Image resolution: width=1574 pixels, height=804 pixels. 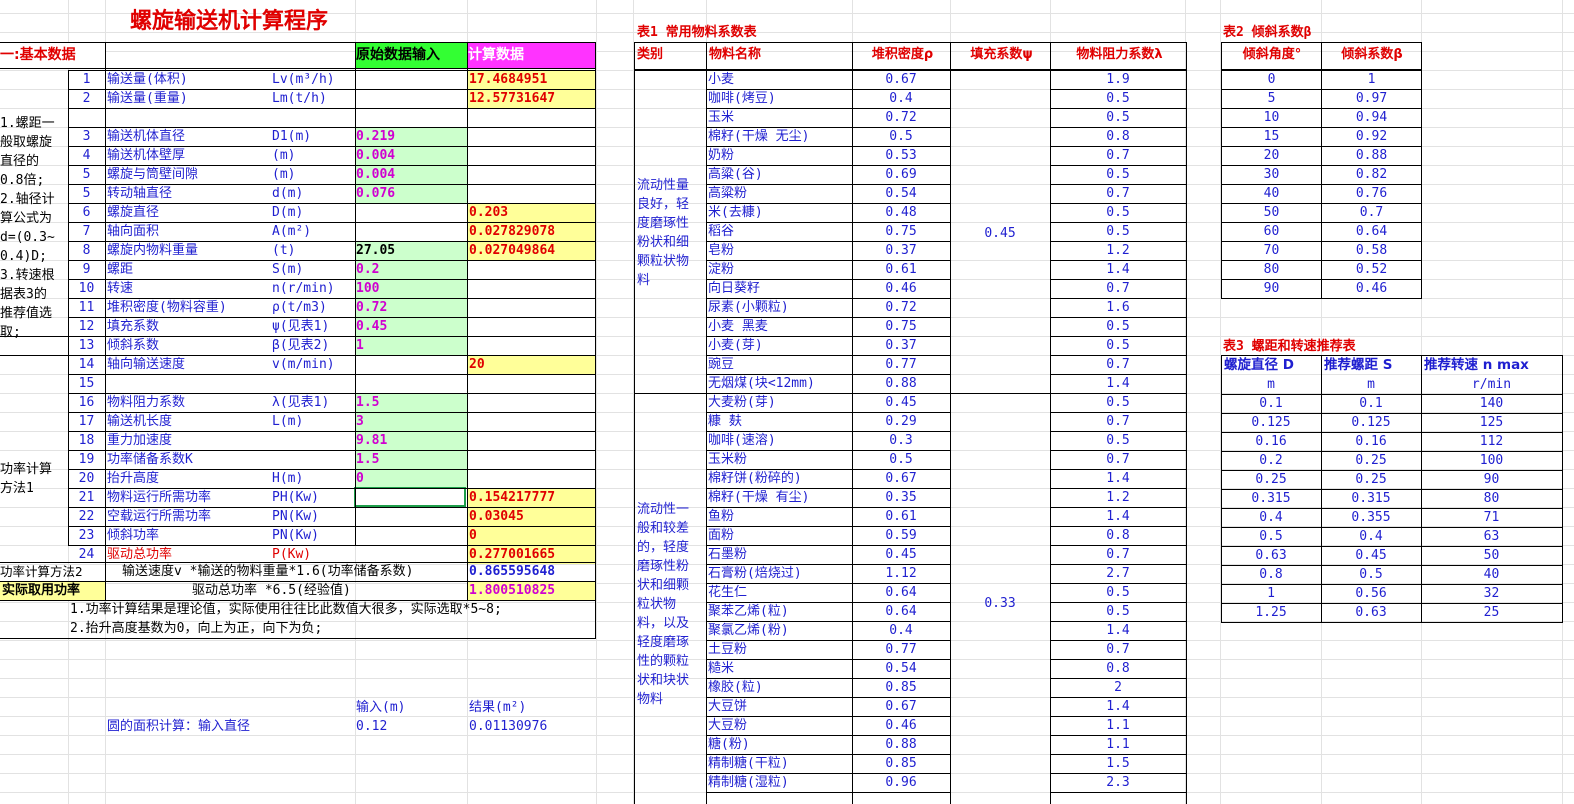 What do you see at coordinates (411, 269) in the screenshot?
I see `param-input: 0.2` at bounding box center [411, 269].